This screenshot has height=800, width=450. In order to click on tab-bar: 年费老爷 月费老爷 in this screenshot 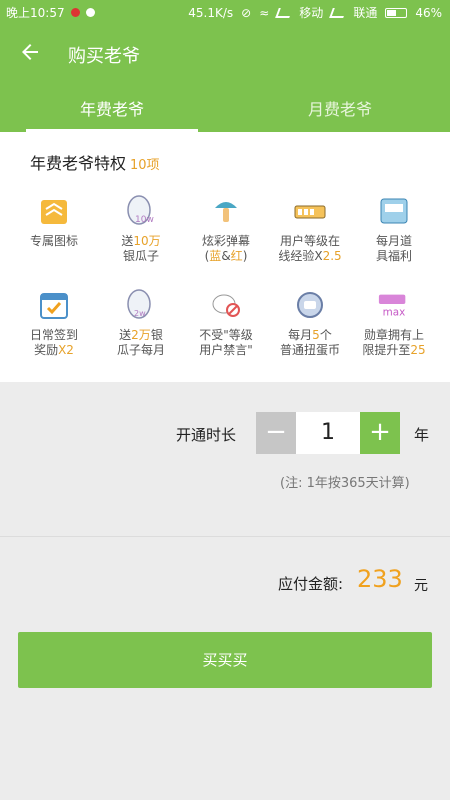, I will do `click(225, 111)`.